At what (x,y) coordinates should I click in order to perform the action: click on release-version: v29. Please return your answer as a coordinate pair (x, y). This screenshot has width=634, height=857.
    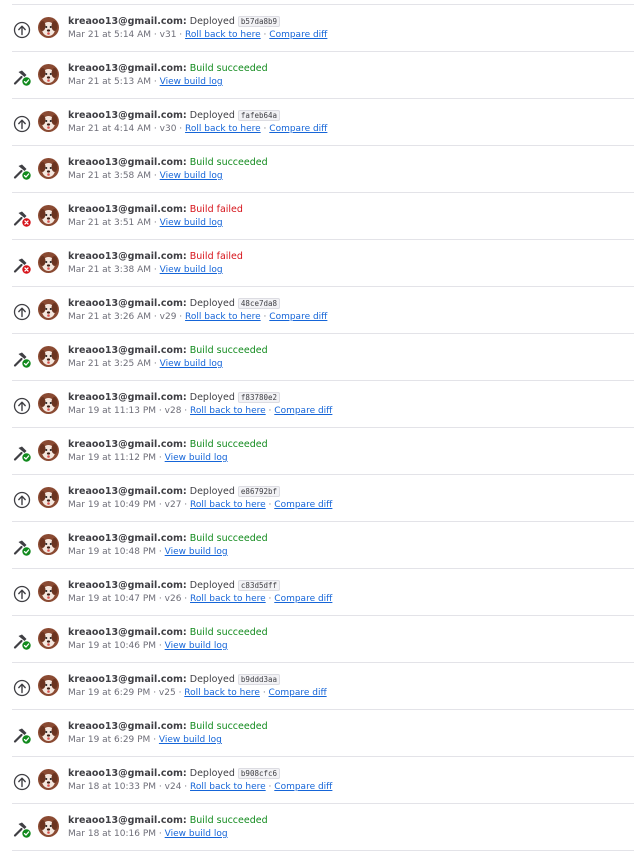
    Looking at the image, I should click on (168, 317).